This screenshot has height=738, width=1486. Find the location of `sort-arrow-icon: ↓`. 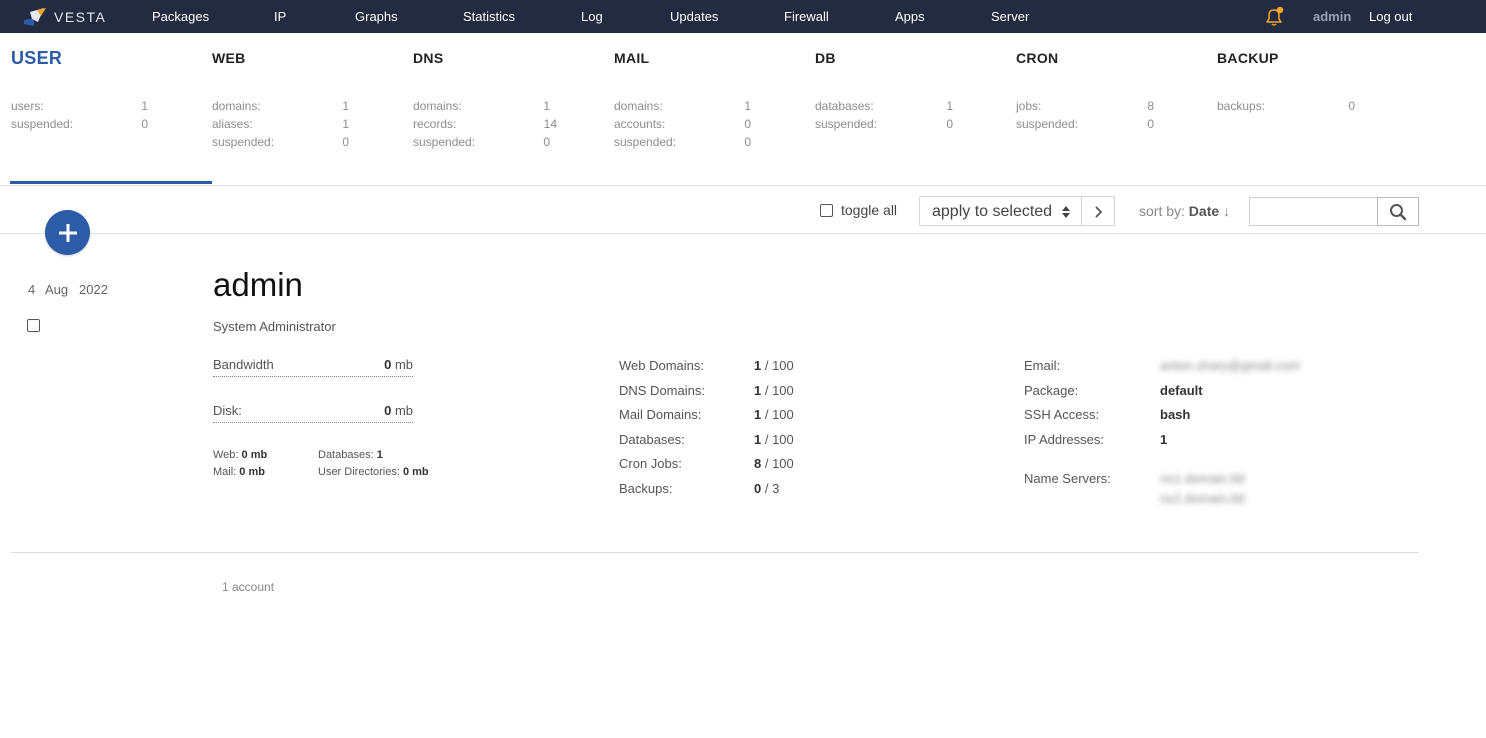

sort-arrow-icon: ↓ is located at coordinates (1226, 211).